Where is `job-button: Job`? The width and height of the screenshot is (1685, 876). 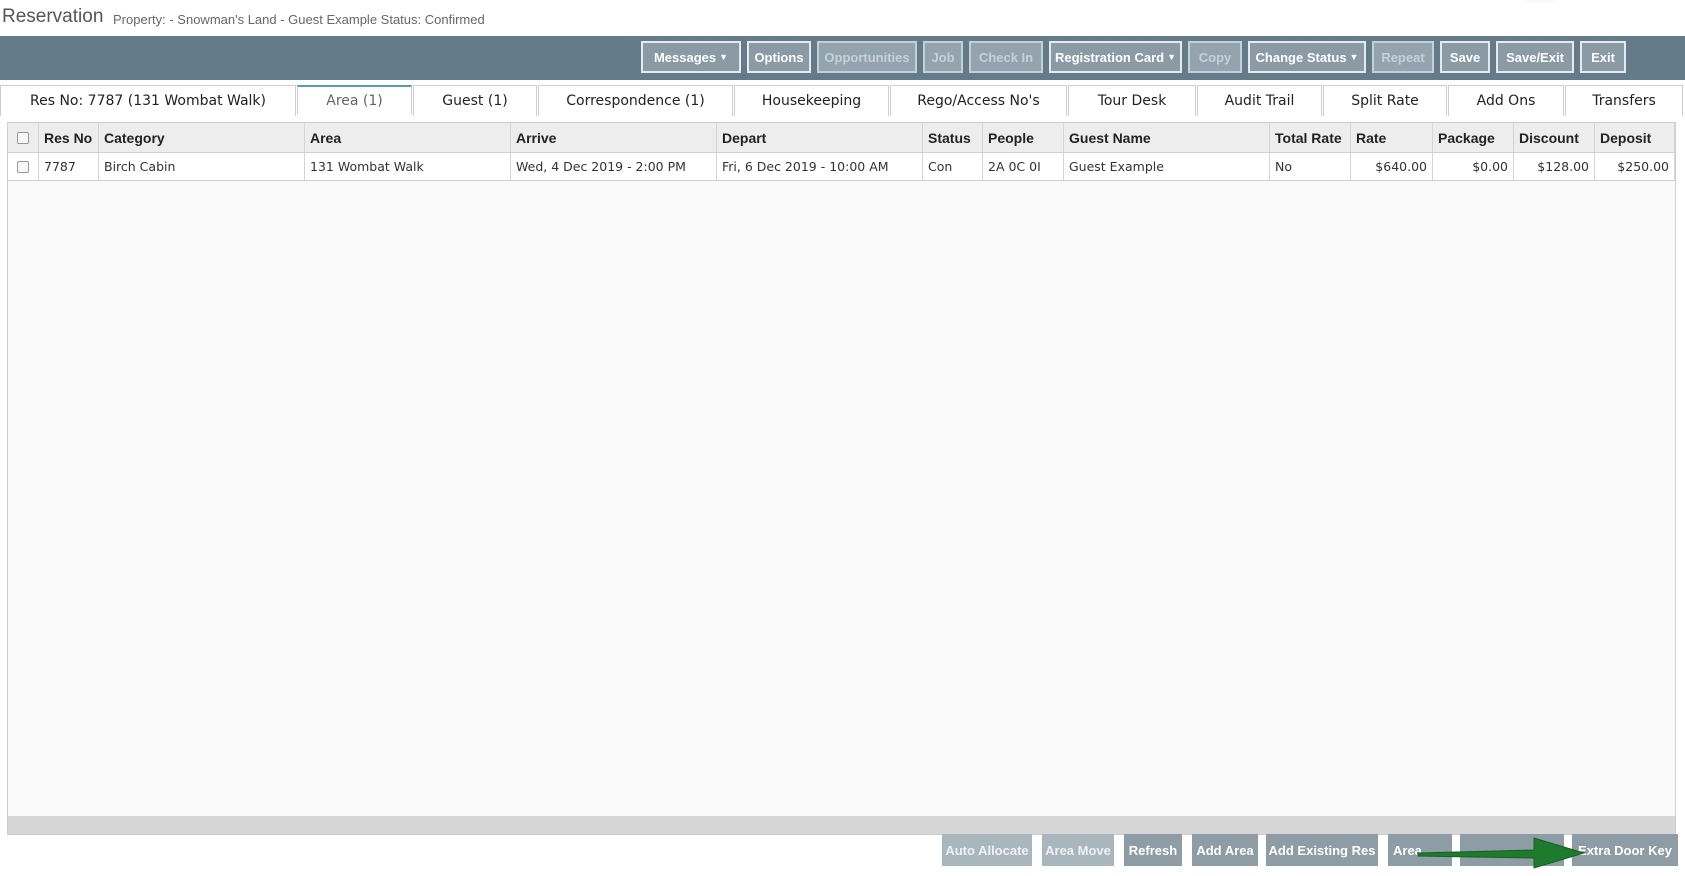 job-button: Job is located at coordinates (943, 57).